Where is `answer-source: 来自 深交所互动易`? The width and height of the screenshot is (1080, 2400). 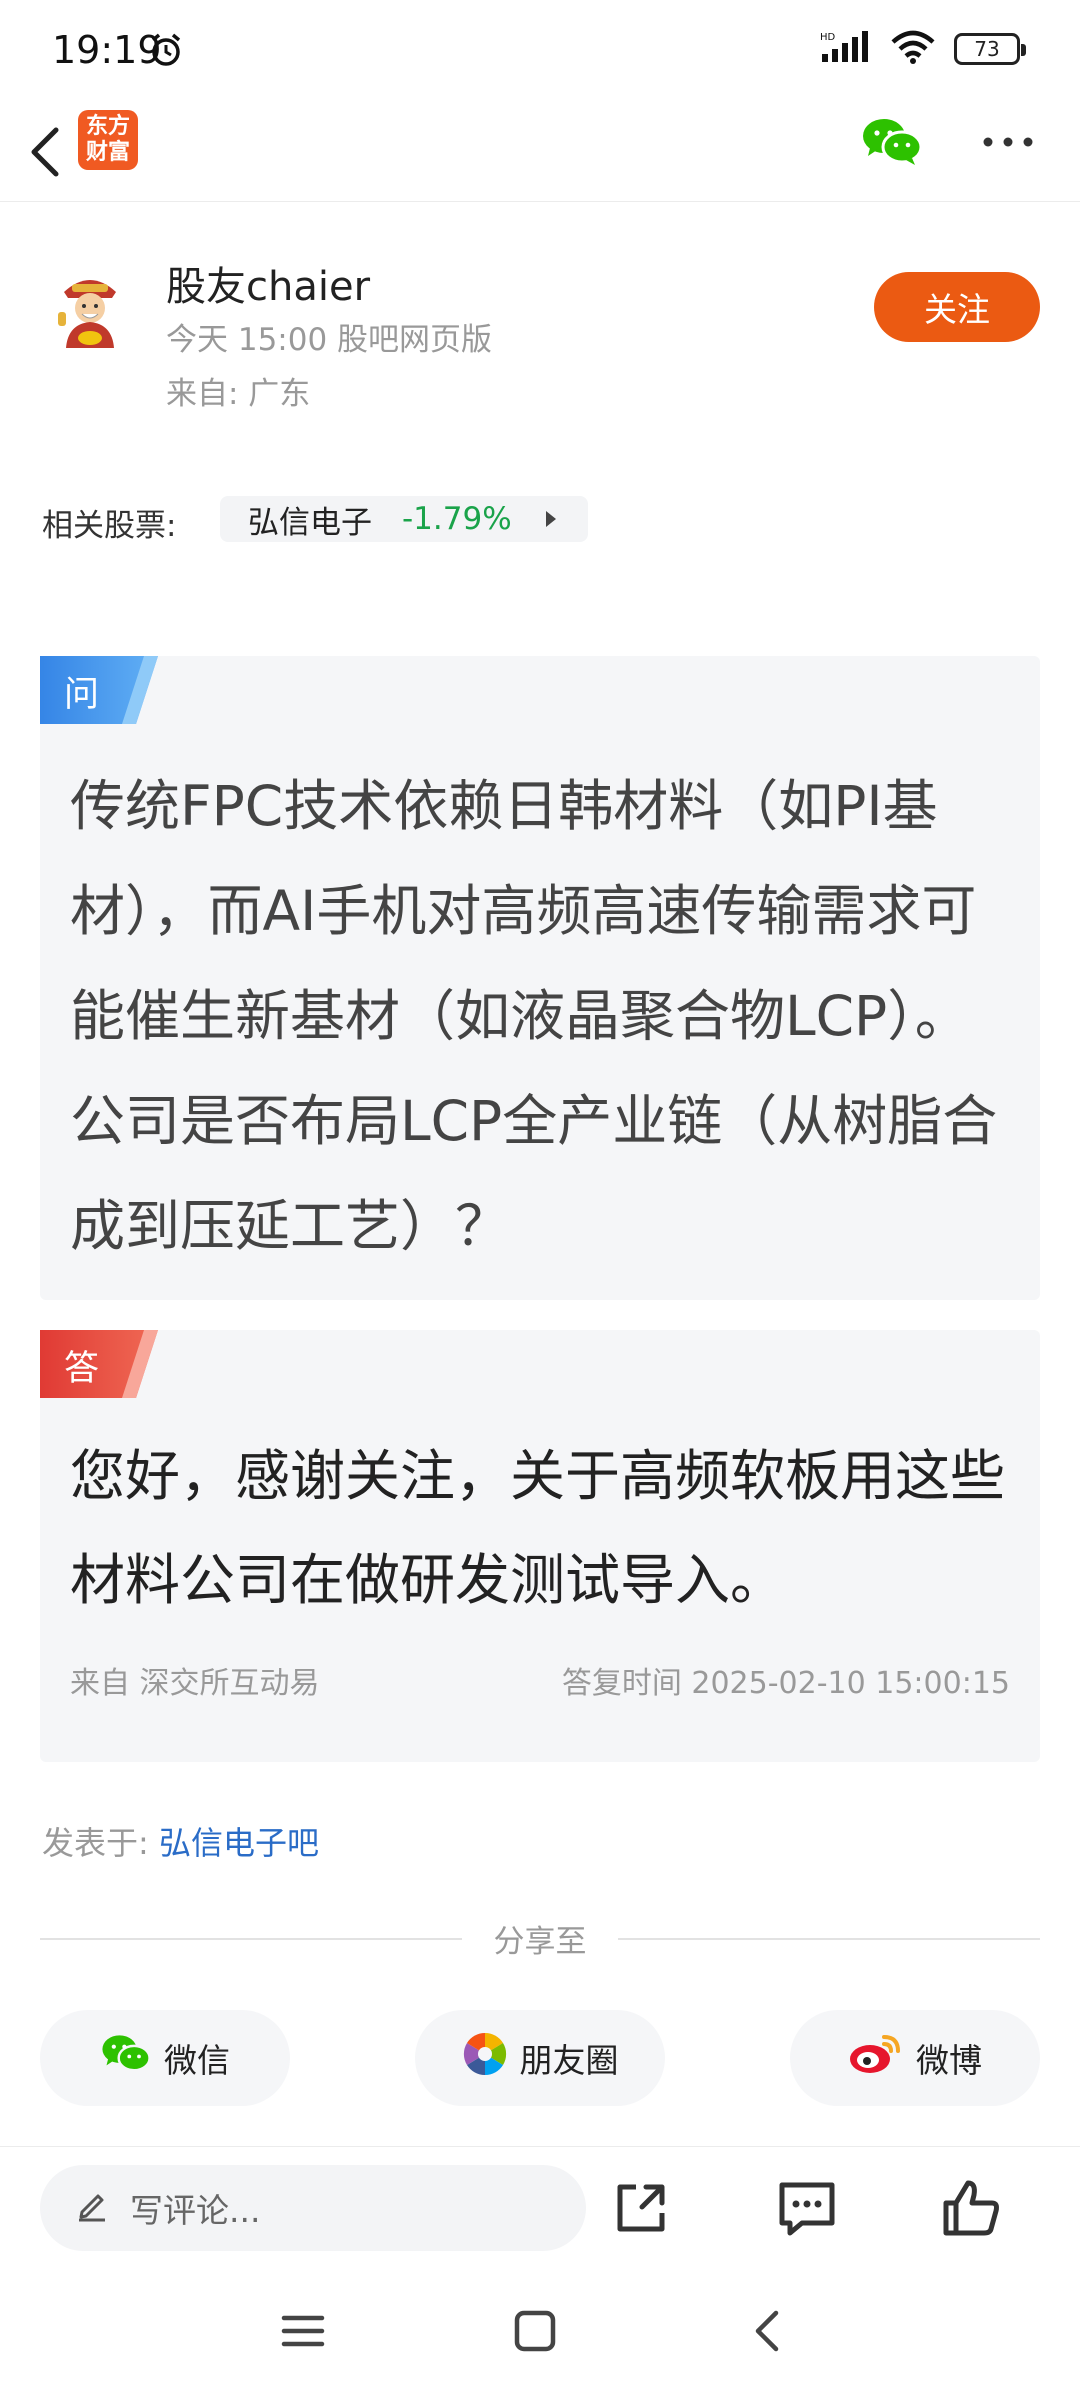 answer-source: 来自 深交所互动易 is located at coordinates (195, 1683).